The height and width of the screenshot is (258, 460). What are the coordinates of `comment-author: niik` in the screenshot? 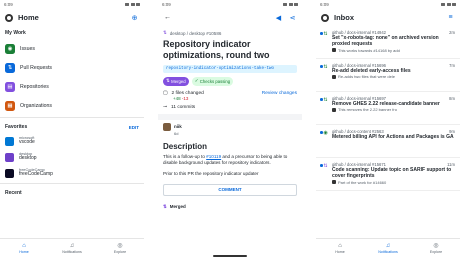 It's located at (230, 126).